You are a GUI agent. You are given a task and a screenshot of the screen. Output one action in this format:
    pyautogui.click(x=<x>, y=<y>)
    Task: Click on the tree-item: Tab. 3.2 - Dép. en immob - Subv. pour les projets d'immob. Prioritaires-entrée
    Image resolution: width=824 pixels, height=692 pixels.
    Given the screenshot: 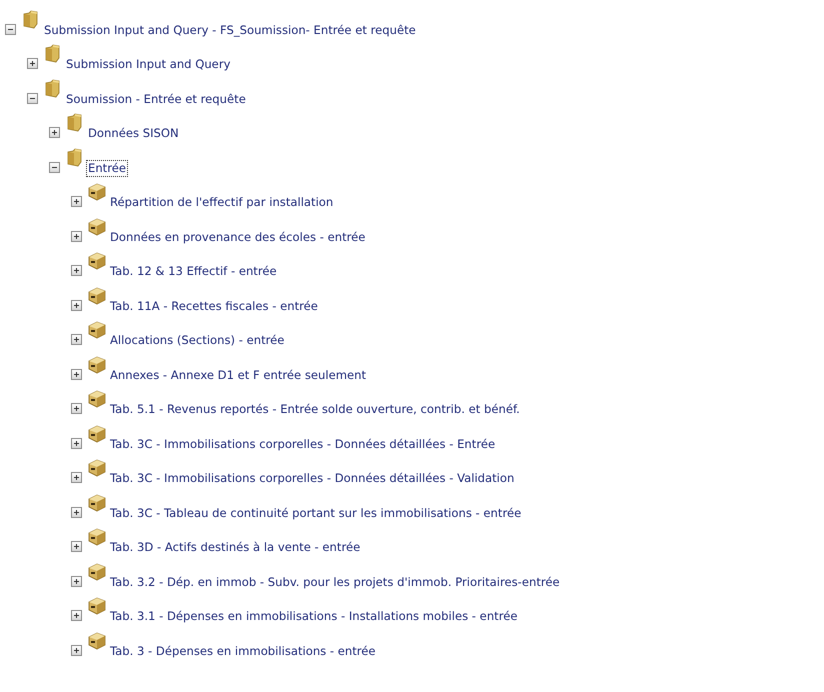 What is the action you would take?
    pyautogui.click(x=335, y=582)
    